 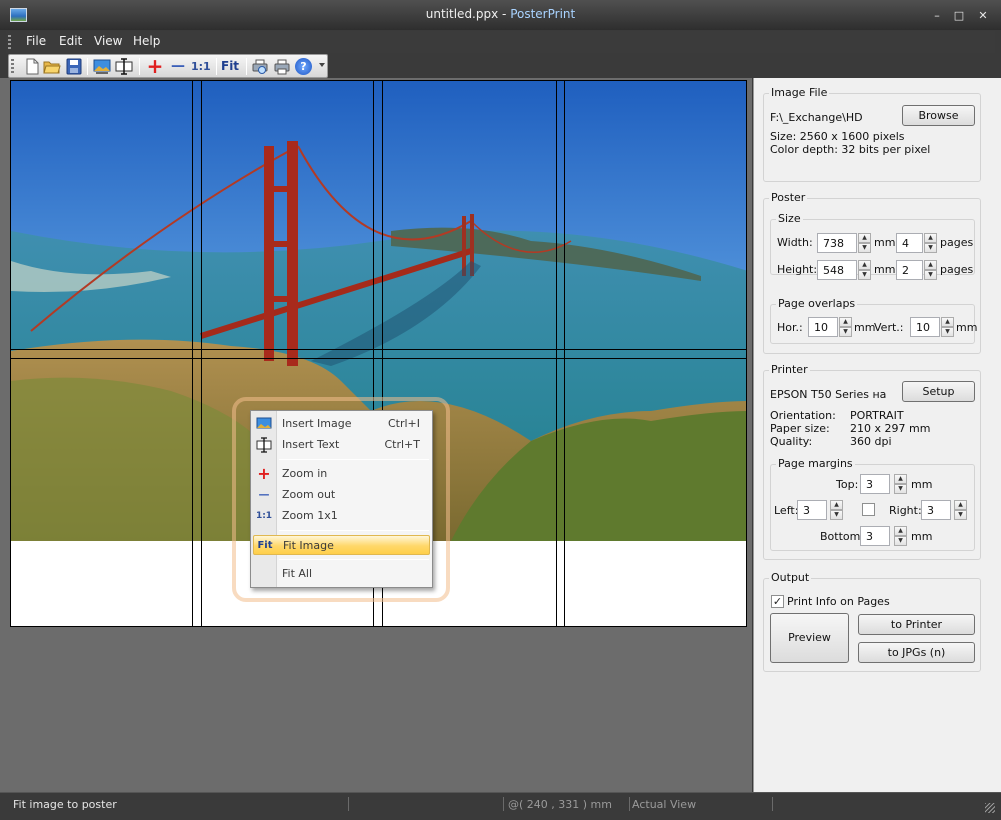 What do you see at coordinates (260, 66) in the screenshot?
I see `print-preview-icon` at bounding box center [260, 66].